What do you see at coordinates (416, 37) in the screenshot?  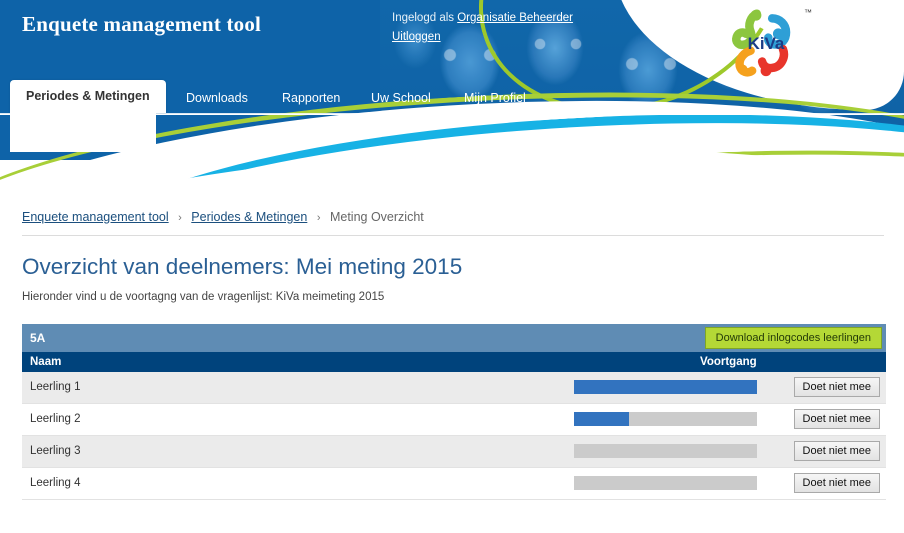 I see `logout-link: Uitloggen` at bounding box center [416, 37].